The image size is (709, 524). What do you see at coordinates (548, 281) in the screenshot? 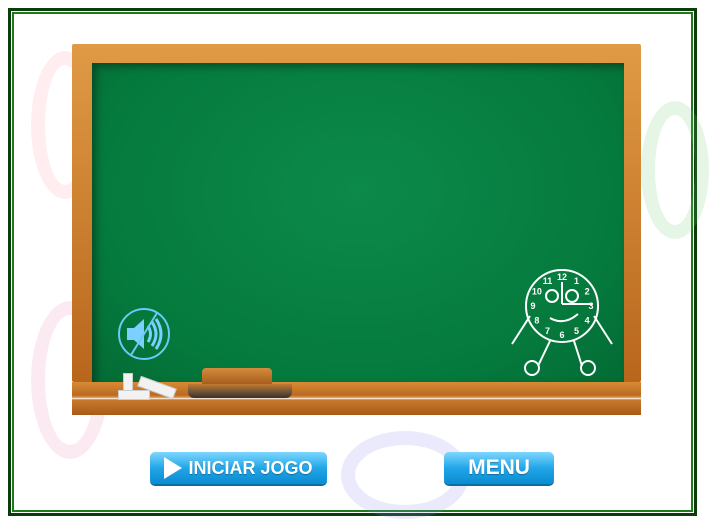
I see `clock-number: 11` at bounding box center [548, 281].